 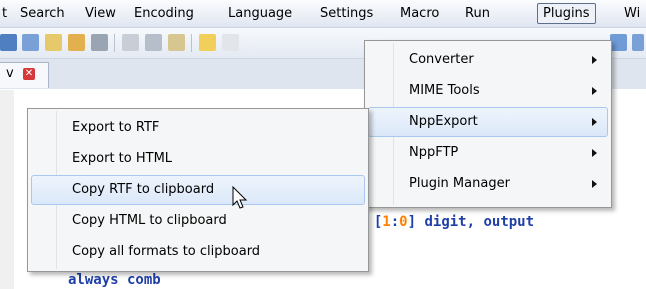 What do you see at coordinates (566, 13) in the screenshot?
I see `menu-plugins: Plugins` at bounding box center [566, 13].